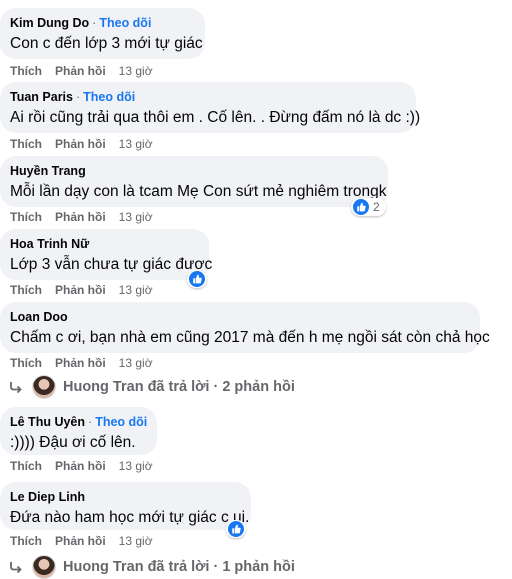 This screenshot has height=579, width=512. What do you see at coordinates (179, 567) in the screenshot?
I see `replies-summary: Huong Tran đã trả lời · 1 phản hồi` at bounding box center [179, 567].